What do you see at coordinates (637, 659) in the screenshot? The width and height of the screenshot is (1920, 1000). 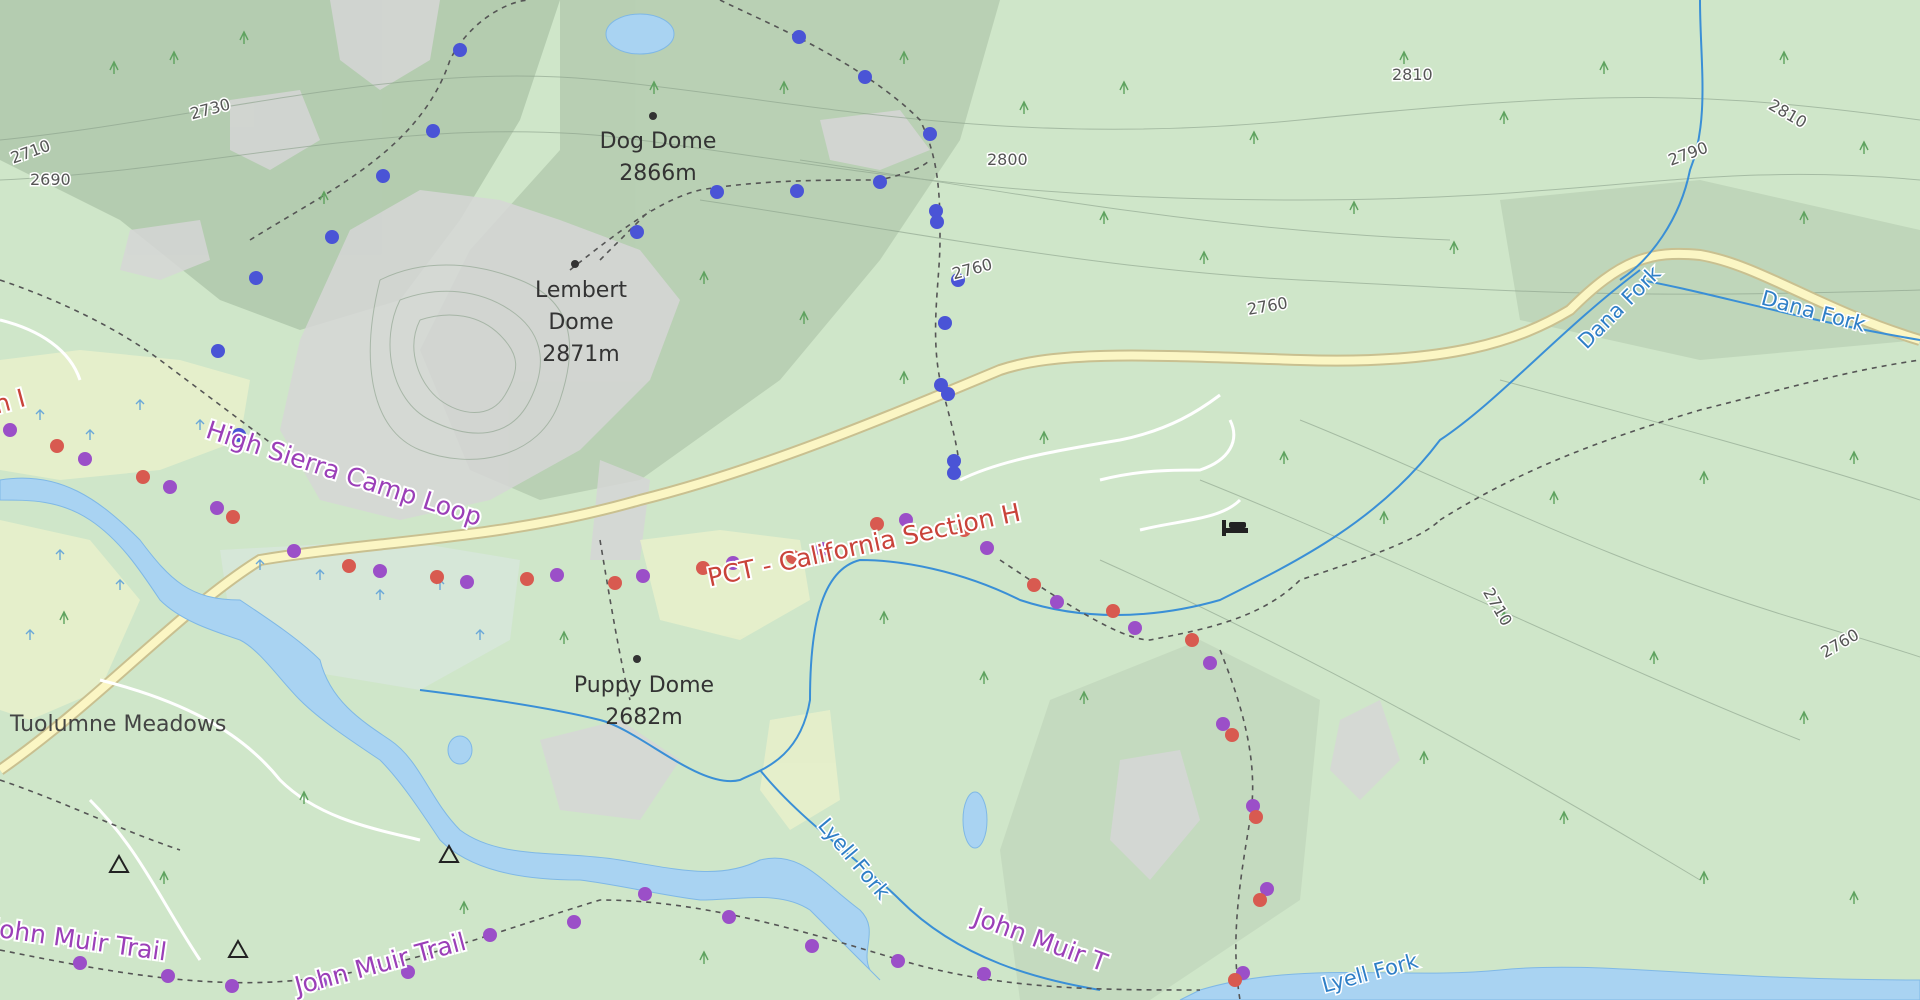 I see `puppy-dome-peak-marker` at bounding box center [637, 659].